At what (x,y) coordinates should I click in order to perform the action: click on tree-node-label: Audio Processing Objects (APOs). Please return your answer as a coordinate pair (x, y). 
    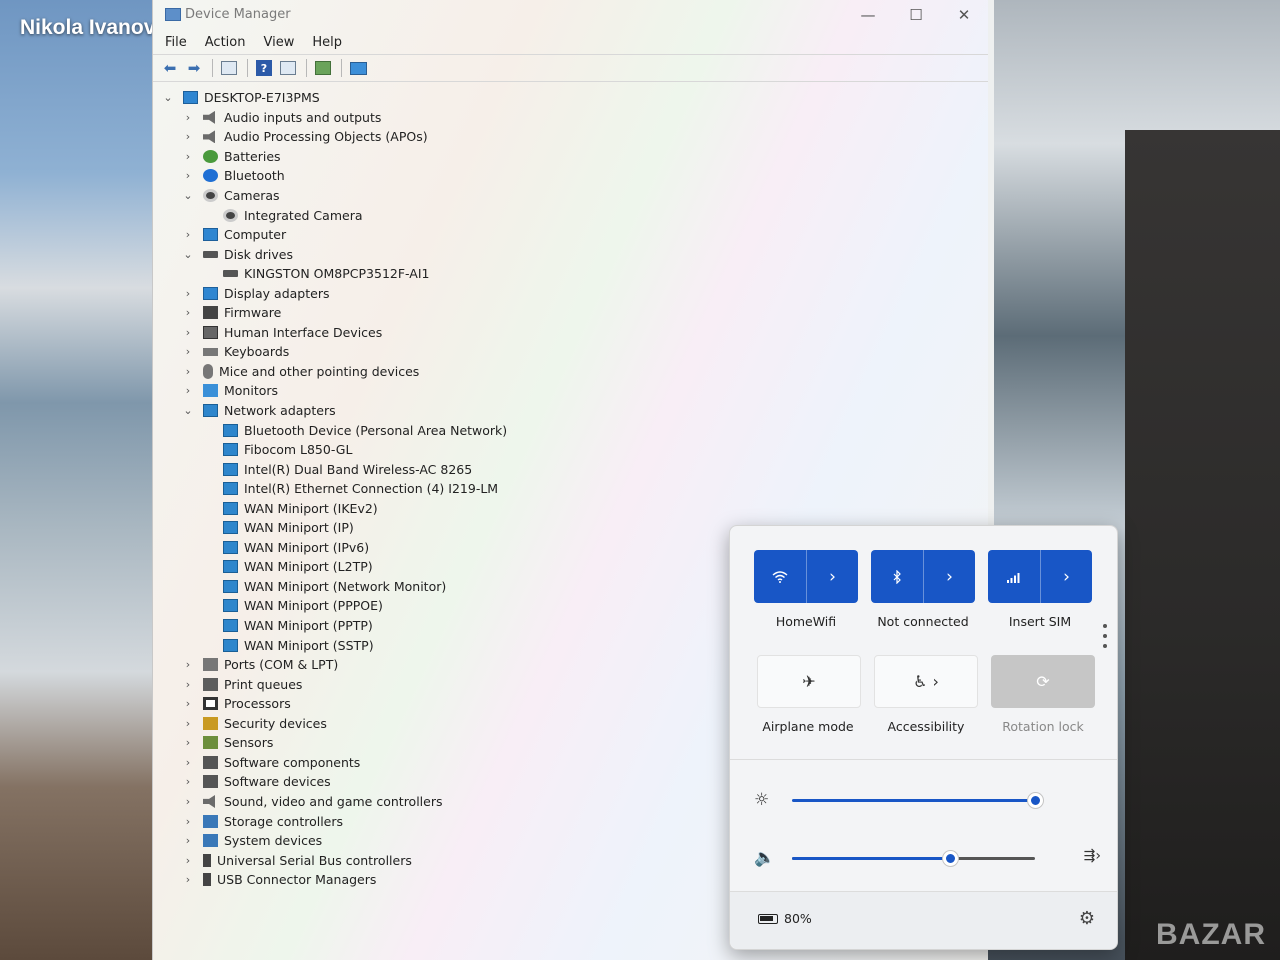
    Looking at the image, I should click on (326, 137).